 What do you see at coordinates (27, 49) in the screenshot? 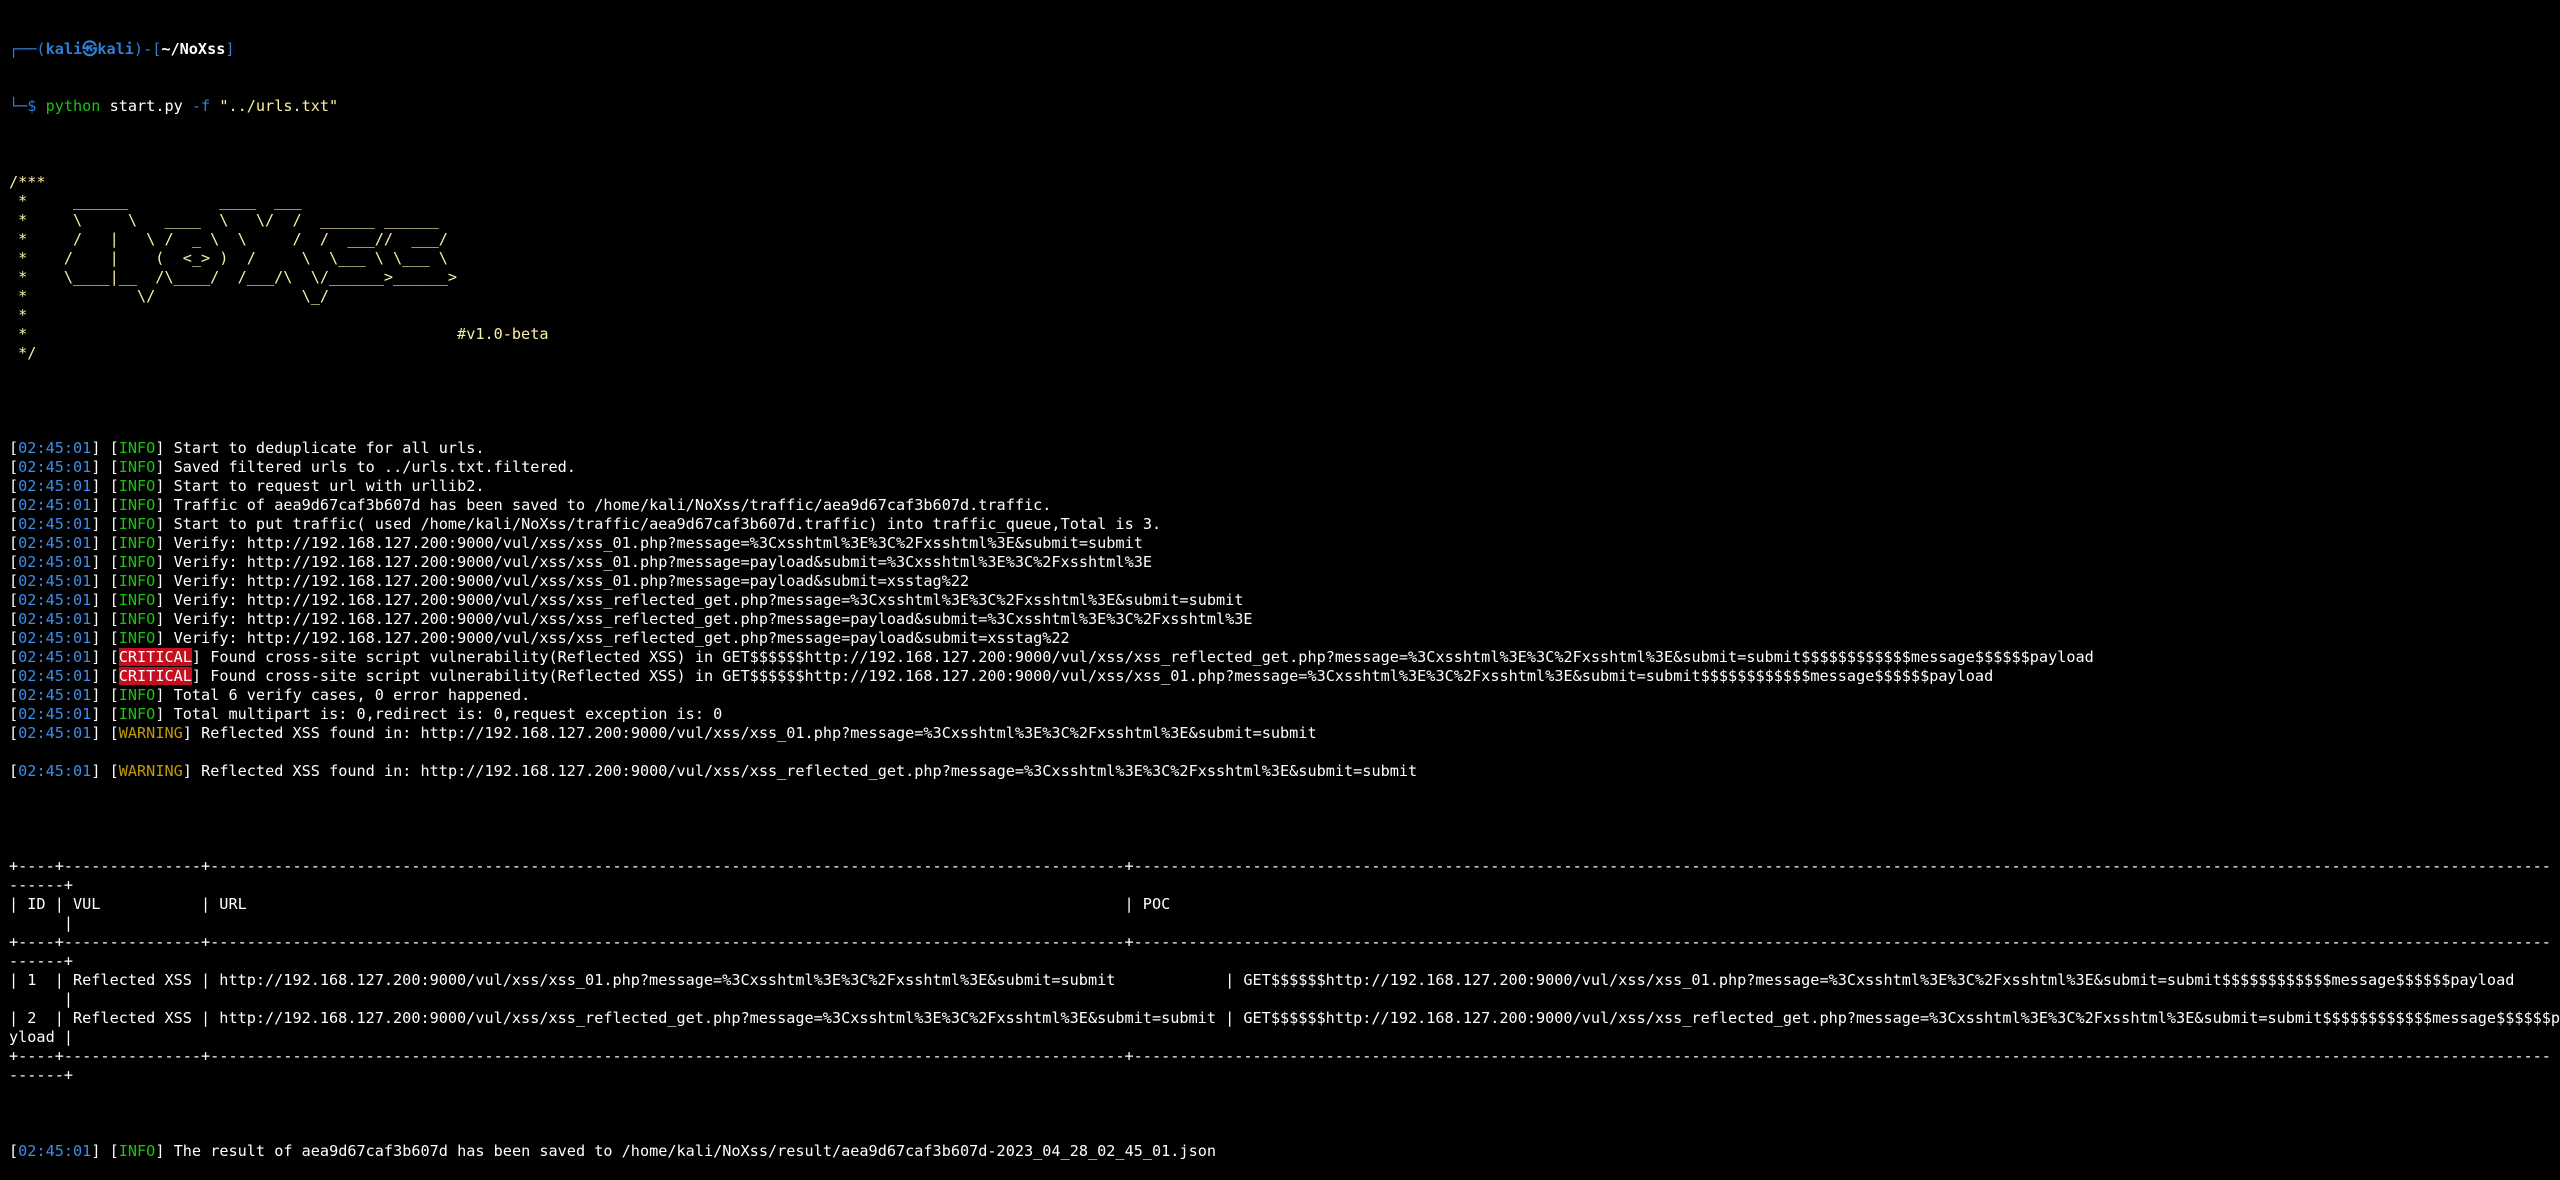
I see `prompt-frame-open: ┌──(` at bounding box center [27, 49].